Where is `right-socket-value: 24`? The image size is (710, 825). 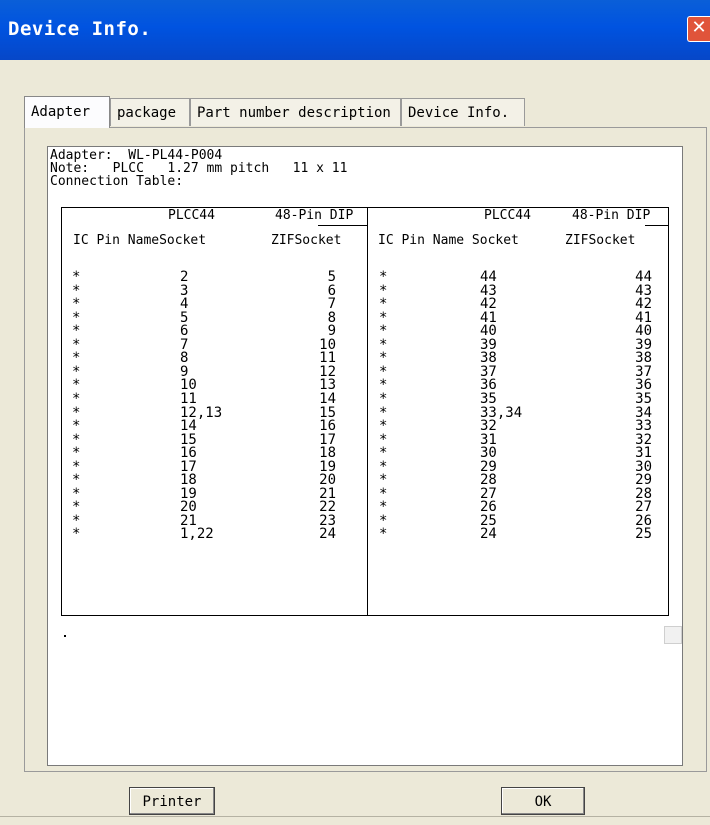
right-socket-value: 24 is located at coordinates (488, 534).